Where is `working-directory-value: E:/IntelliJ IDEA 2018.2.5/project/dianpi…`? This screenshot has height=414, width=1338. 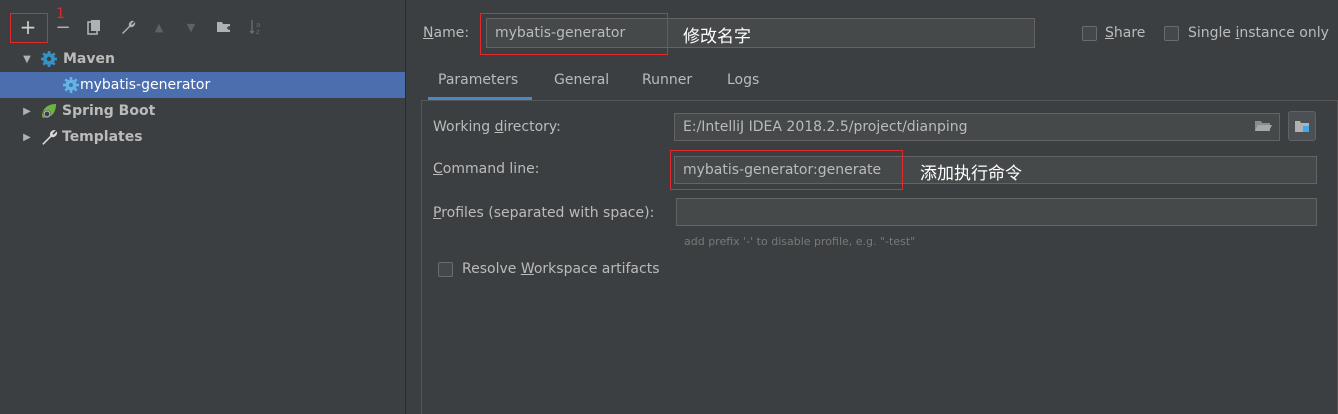 working-directory-value: E:/IntelliJ IDEA 2018.2.5/project/dianpi… is located at coordinates (825, 127).